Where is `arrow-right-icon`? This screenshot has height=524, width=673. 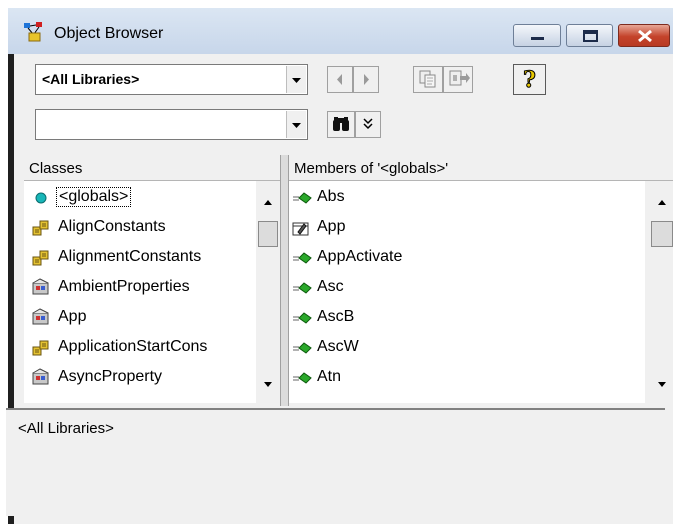
arrow-right-icon is located at coordinates (366, 79).